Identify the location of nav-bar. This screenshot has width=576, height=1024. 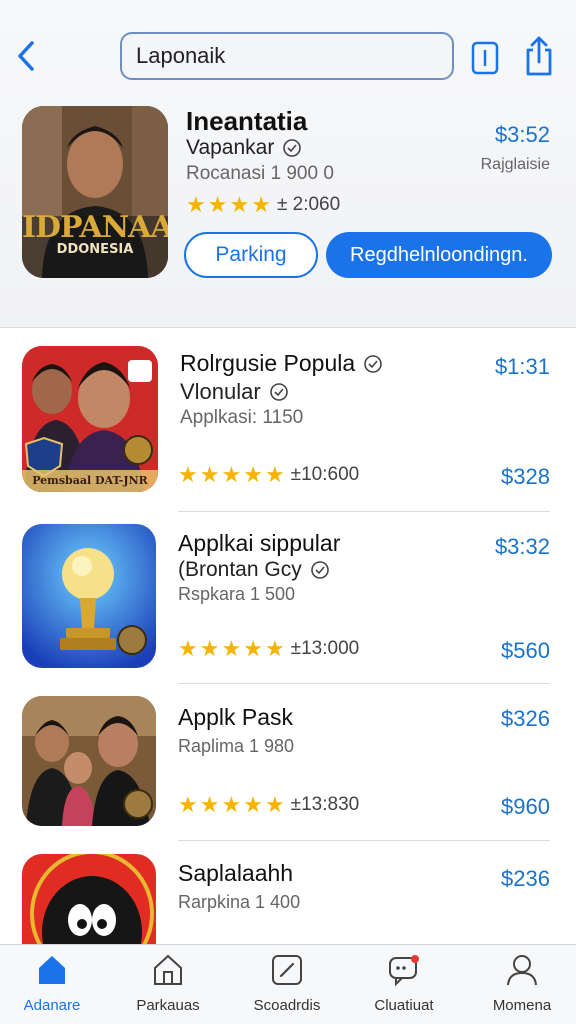
(288, 56).